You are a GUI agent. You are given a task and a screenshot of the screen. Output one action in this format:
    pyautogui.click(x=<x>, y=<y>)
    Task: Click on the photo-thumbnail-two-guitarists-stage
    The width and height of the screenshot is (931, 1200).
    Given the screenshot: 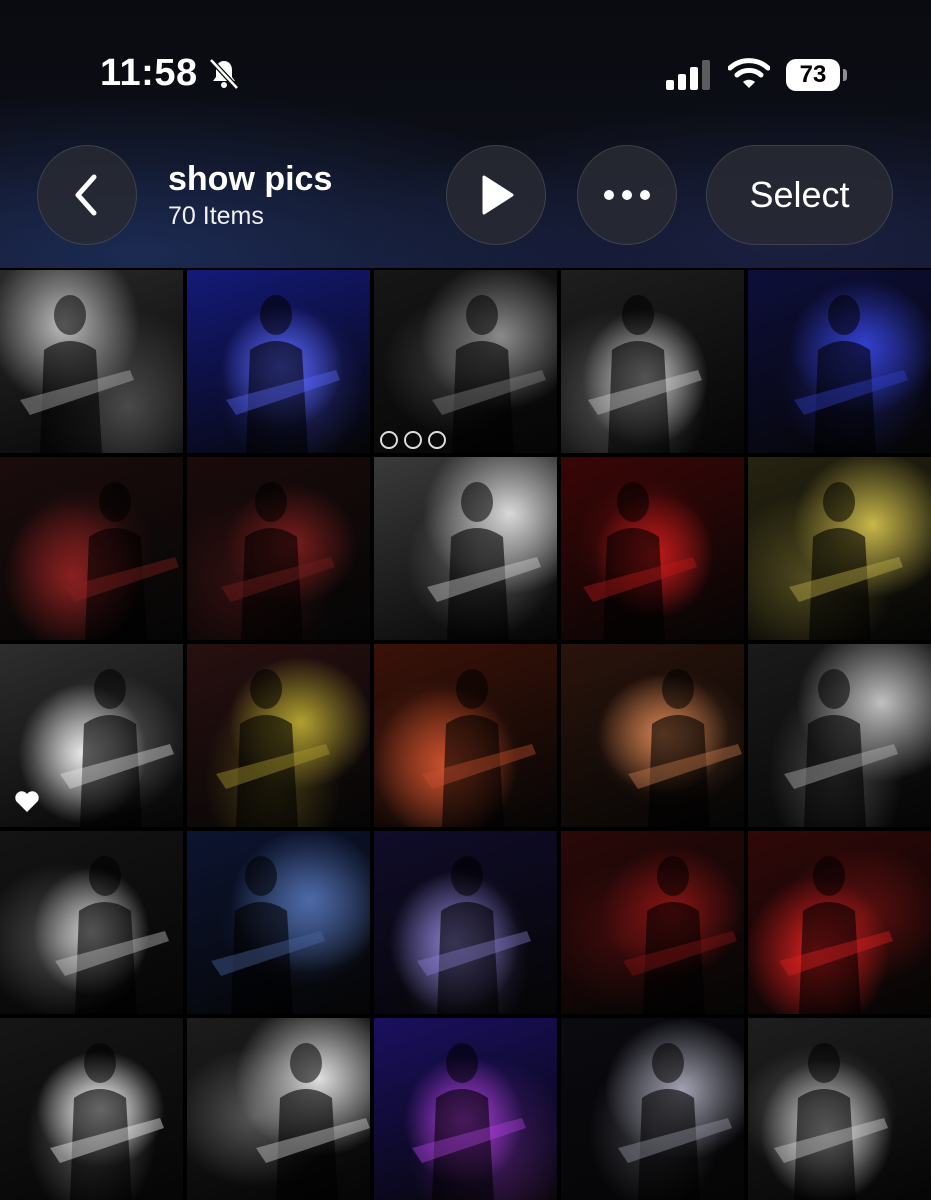 What is the action you would take?
    pyautogui.click(x=839, y=548)
    